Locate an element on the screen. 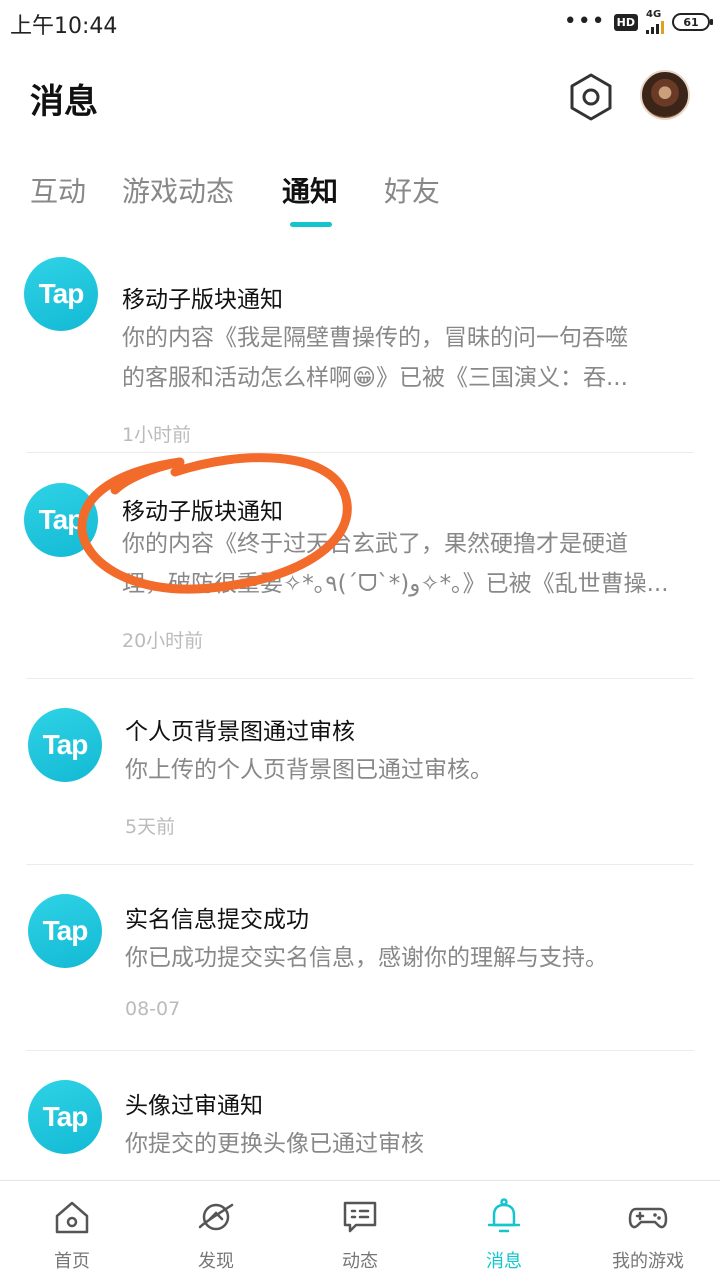  settings-button is located at coordinates (591, 97).